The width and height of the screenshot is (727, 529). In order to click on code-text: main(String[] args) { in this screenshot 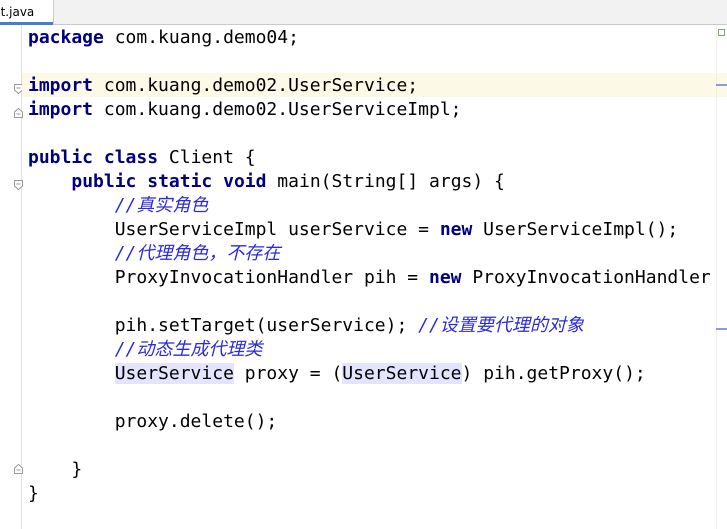, I will do `click(385, 181)`.